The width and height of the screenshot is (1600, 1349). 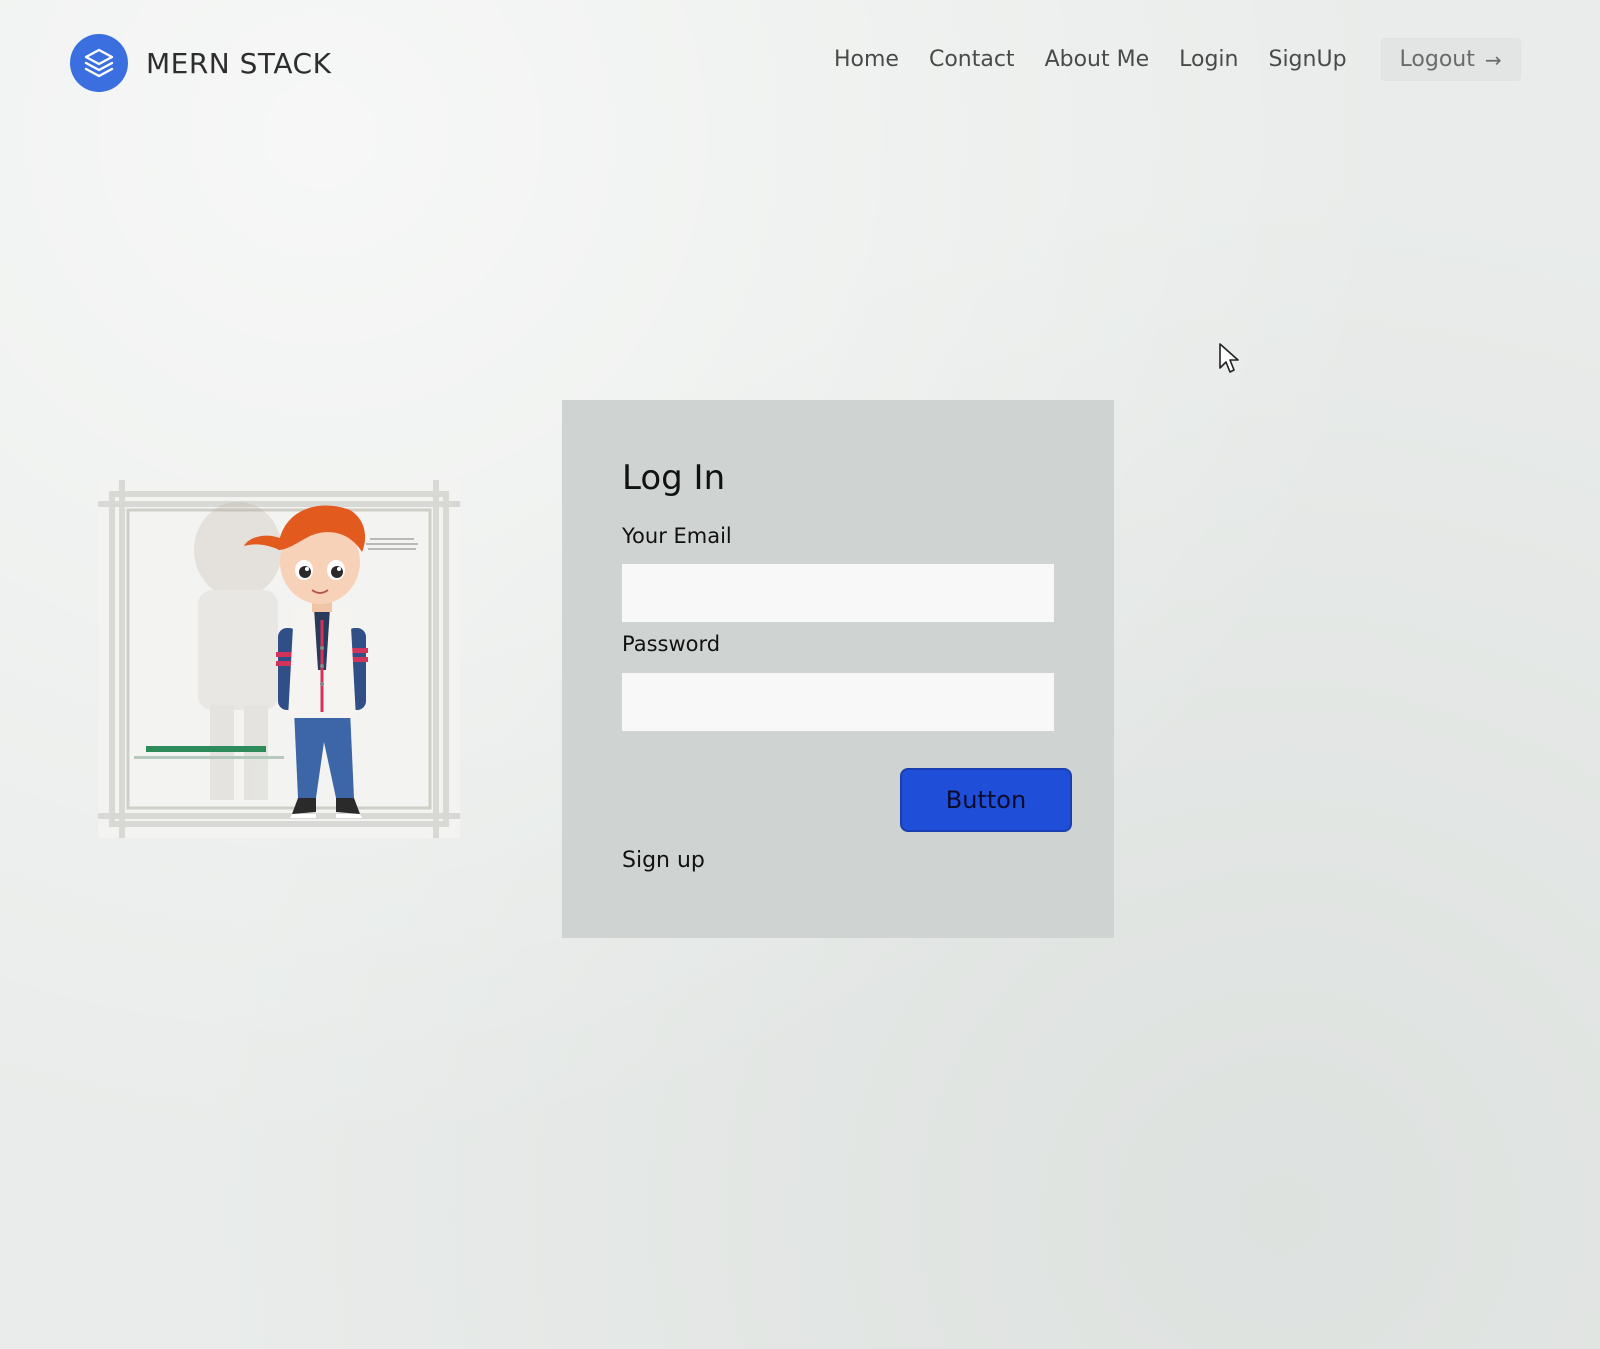 I want to click on logout-button: Logout →, so click(x=1450, y=59).